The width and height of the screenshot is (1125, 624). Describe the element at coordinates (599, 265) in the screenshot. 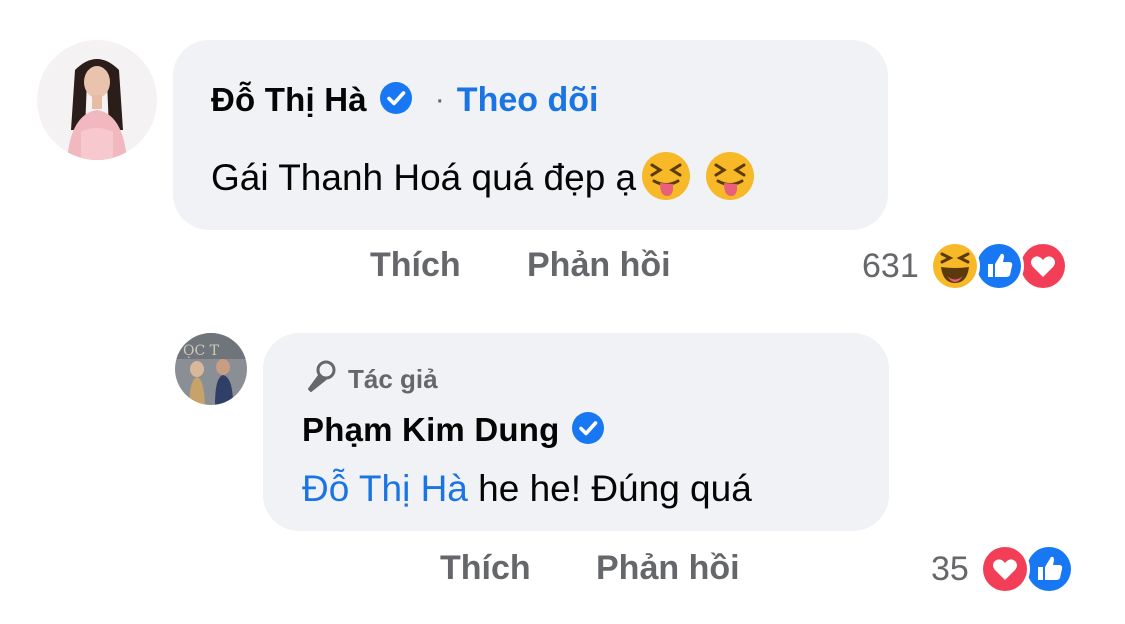

I see `reply-button: Phản hồi` at that location.